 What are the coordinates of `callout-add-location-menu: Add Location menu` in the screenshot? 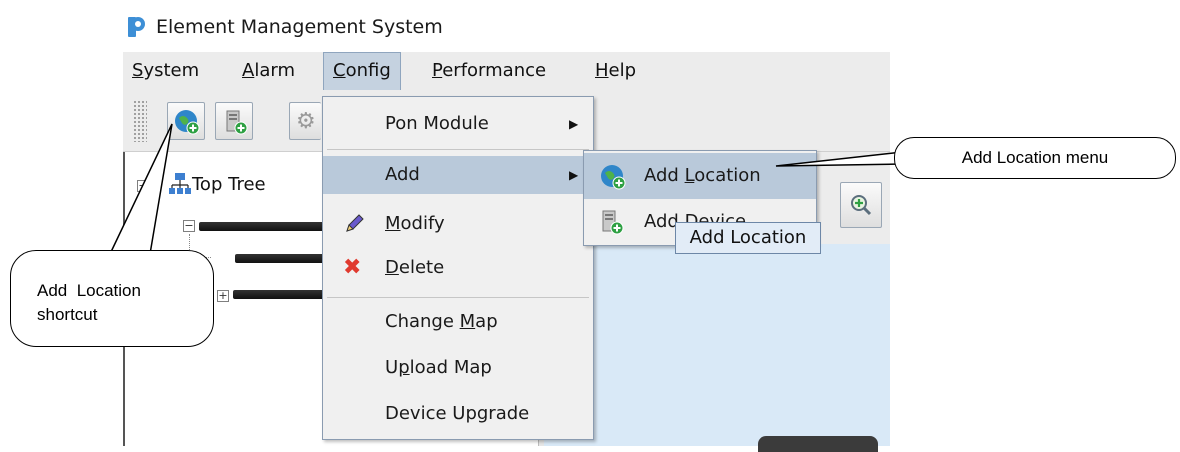 It's located at (1035, 158).